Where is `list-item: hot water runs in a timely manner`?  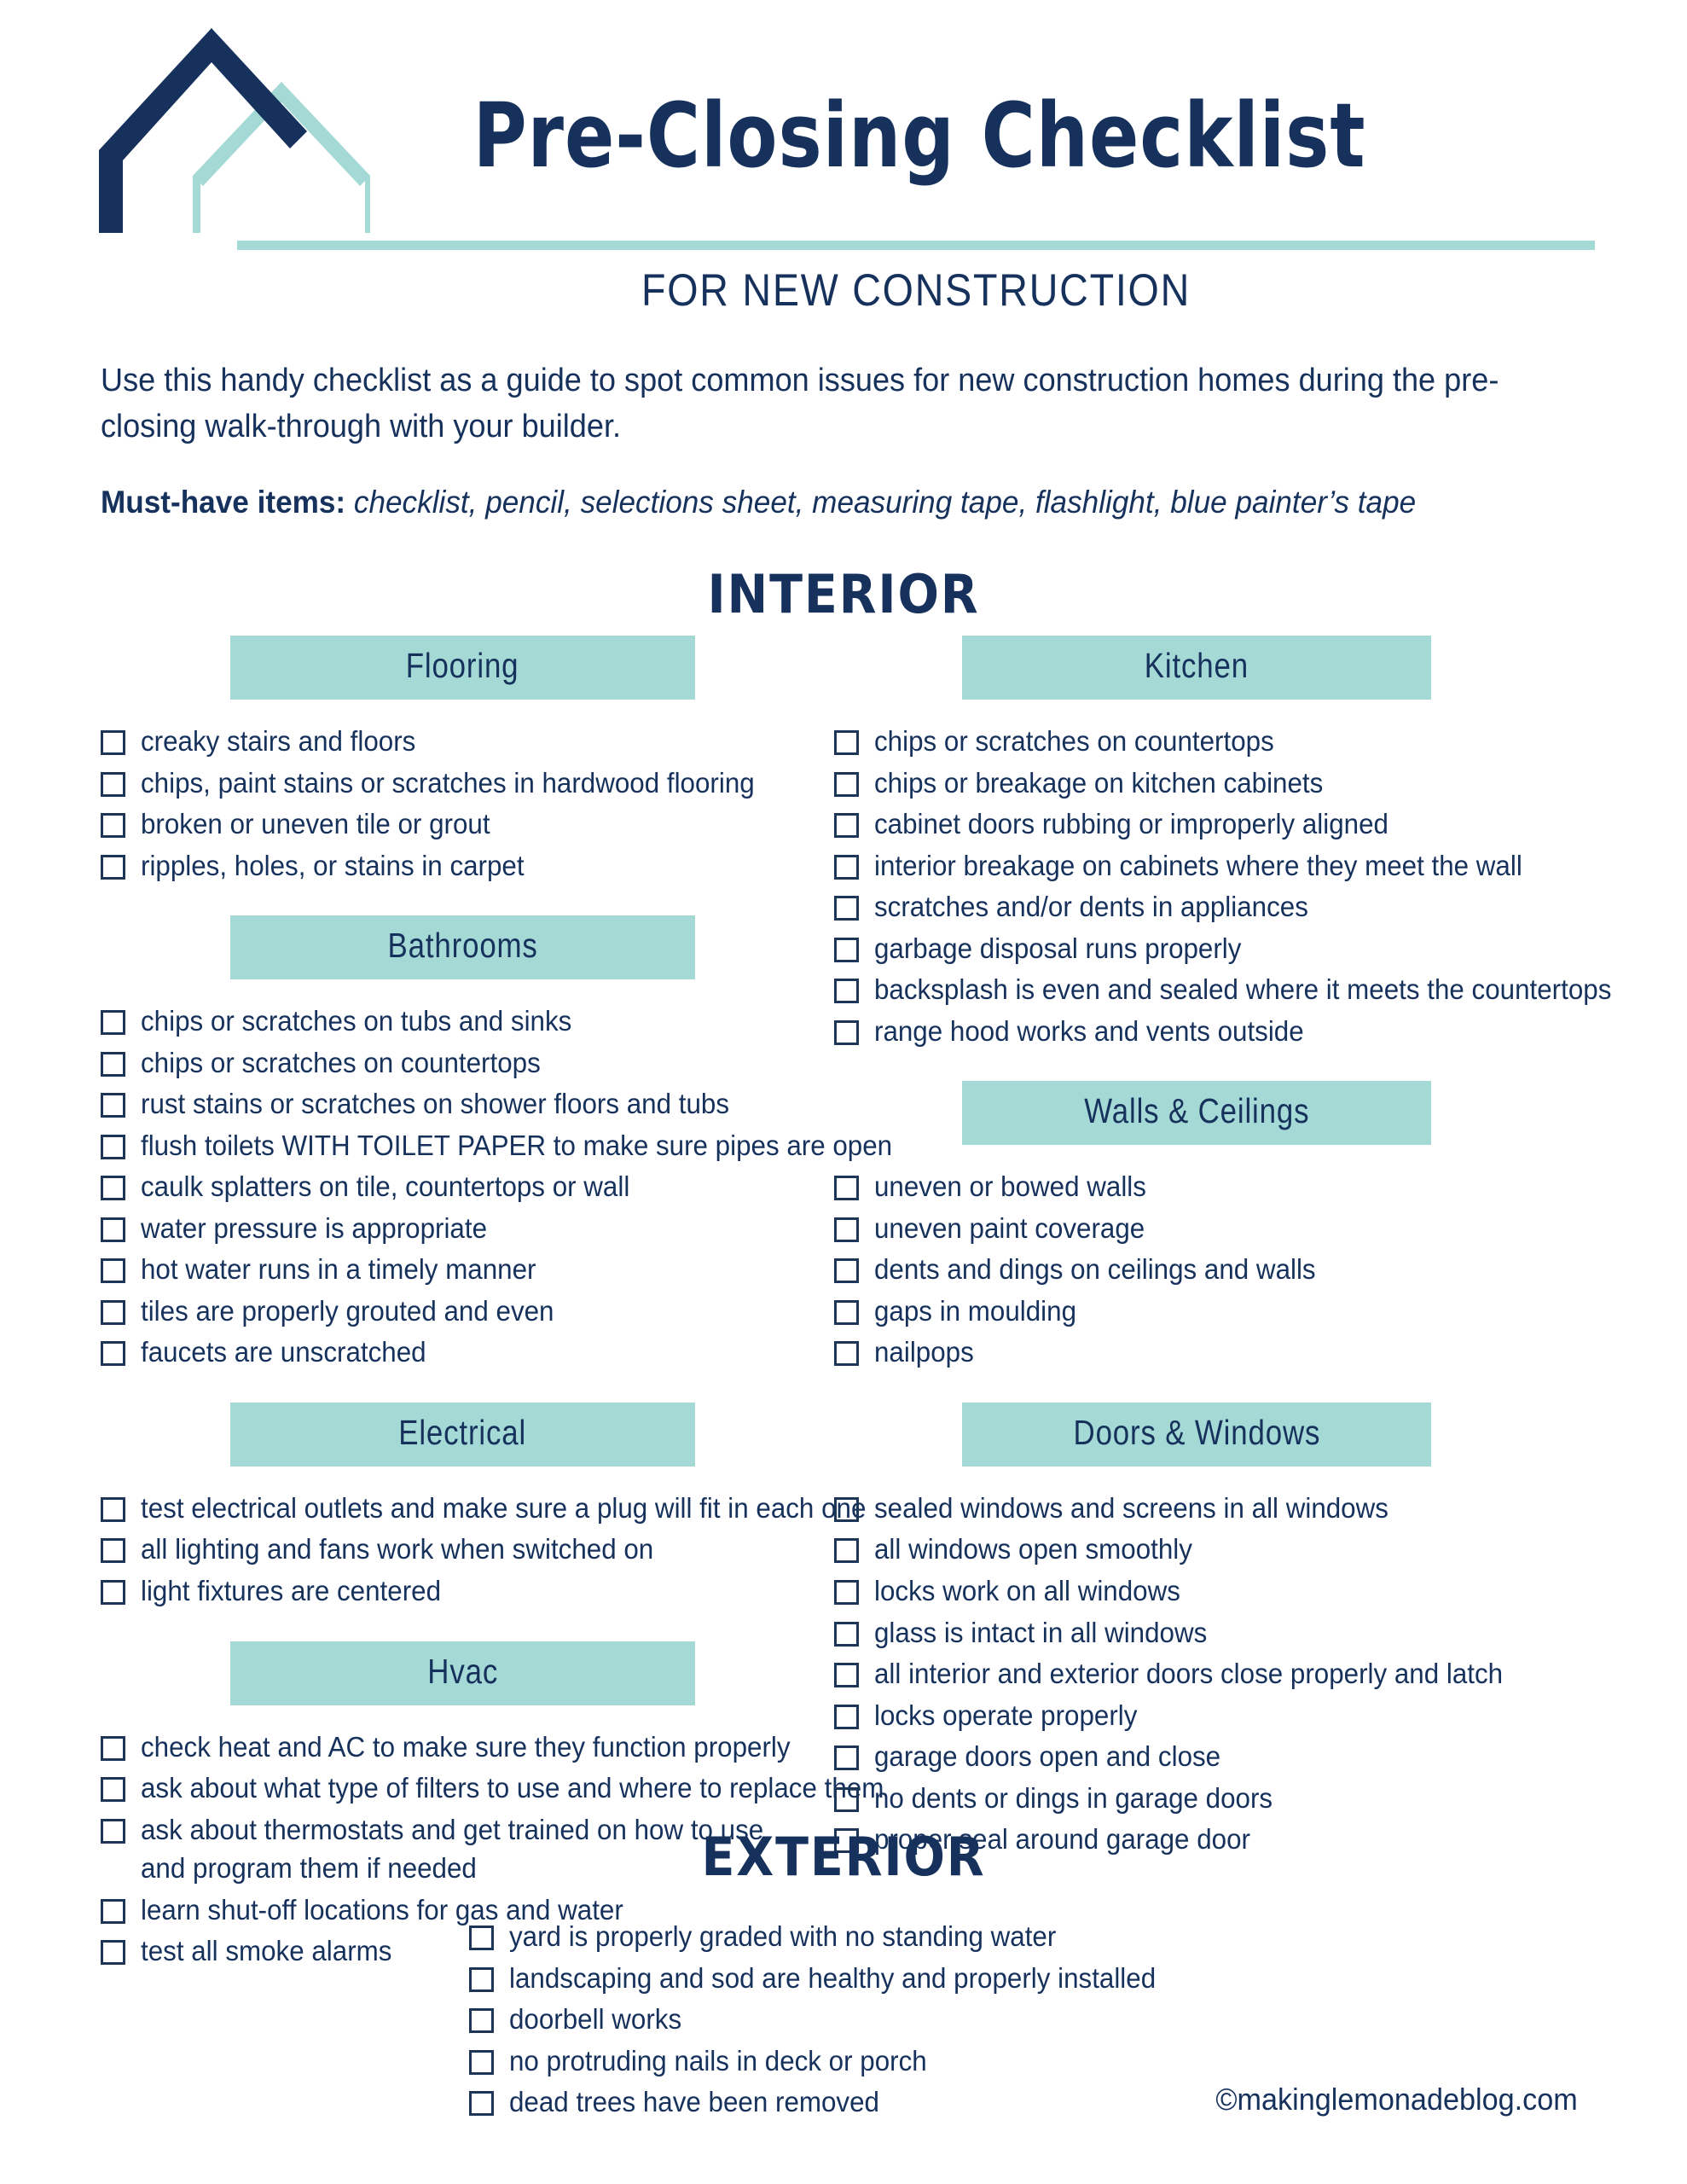
list-item: hot water runs in a timely manner is located at coordinates (459, 1269).